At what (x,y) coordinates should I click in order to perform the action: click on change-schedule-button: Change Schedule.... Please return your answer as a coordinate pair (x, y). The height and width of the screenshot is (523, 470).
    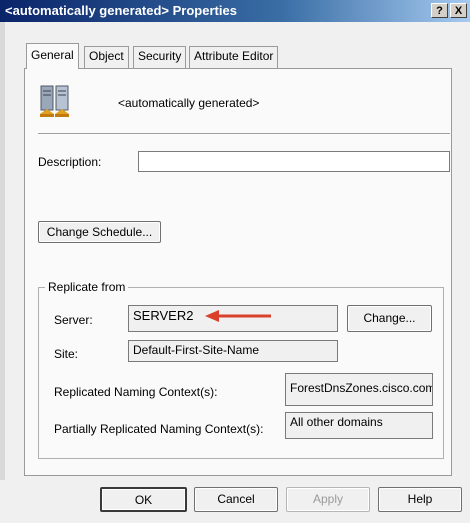
    Looking at the image, I should click on (99, 232).